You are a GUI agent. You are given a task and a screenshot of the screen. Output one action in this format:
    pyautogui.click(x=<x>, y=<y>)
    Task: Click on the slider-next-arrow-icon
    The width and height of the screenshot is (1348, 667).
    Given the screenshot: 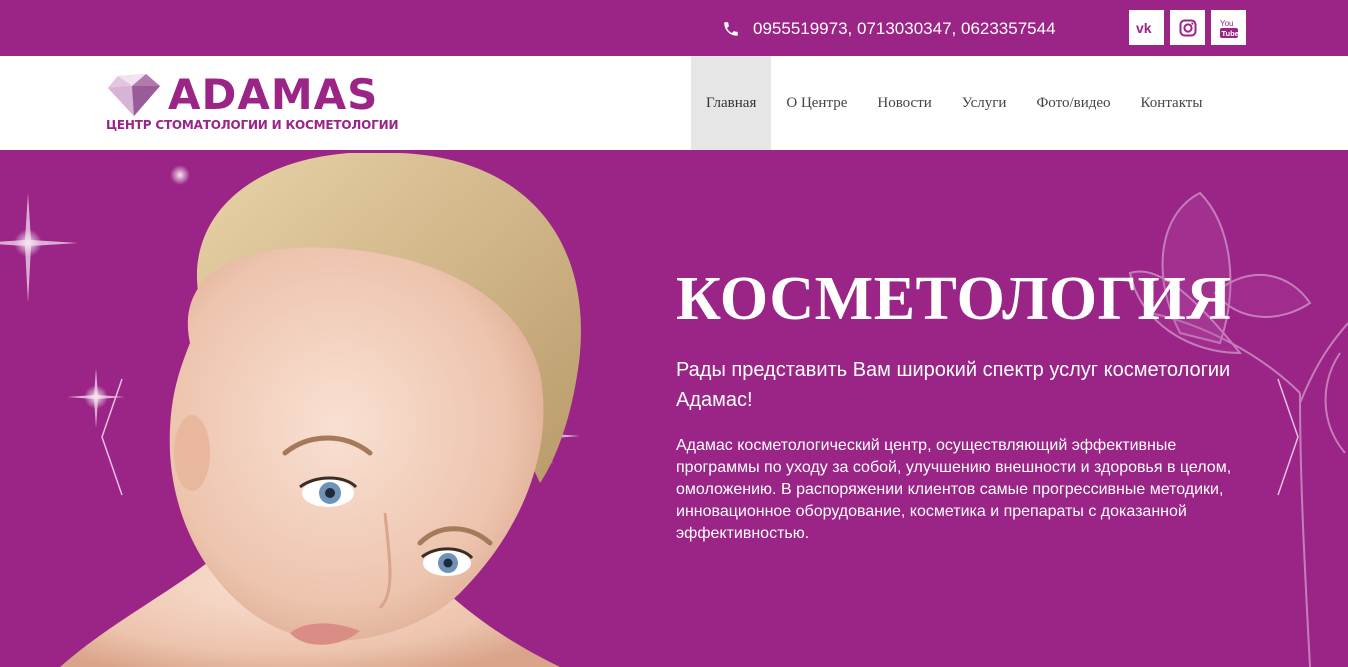 What is the action you would take?
    pyautogui.click(x=1288, y=437)
    